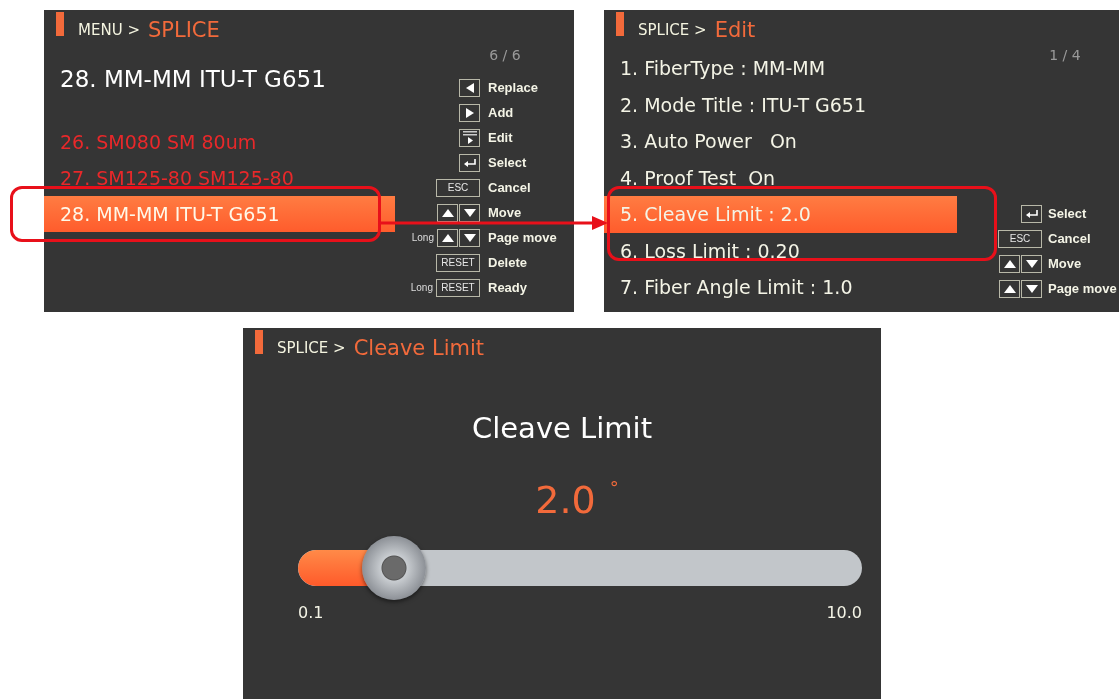 The width and height of the screenshot is (1119, 699). Describe the element at coordinates (508, 287) in the screenshot. I see `key-action-label: Ready` at that location.